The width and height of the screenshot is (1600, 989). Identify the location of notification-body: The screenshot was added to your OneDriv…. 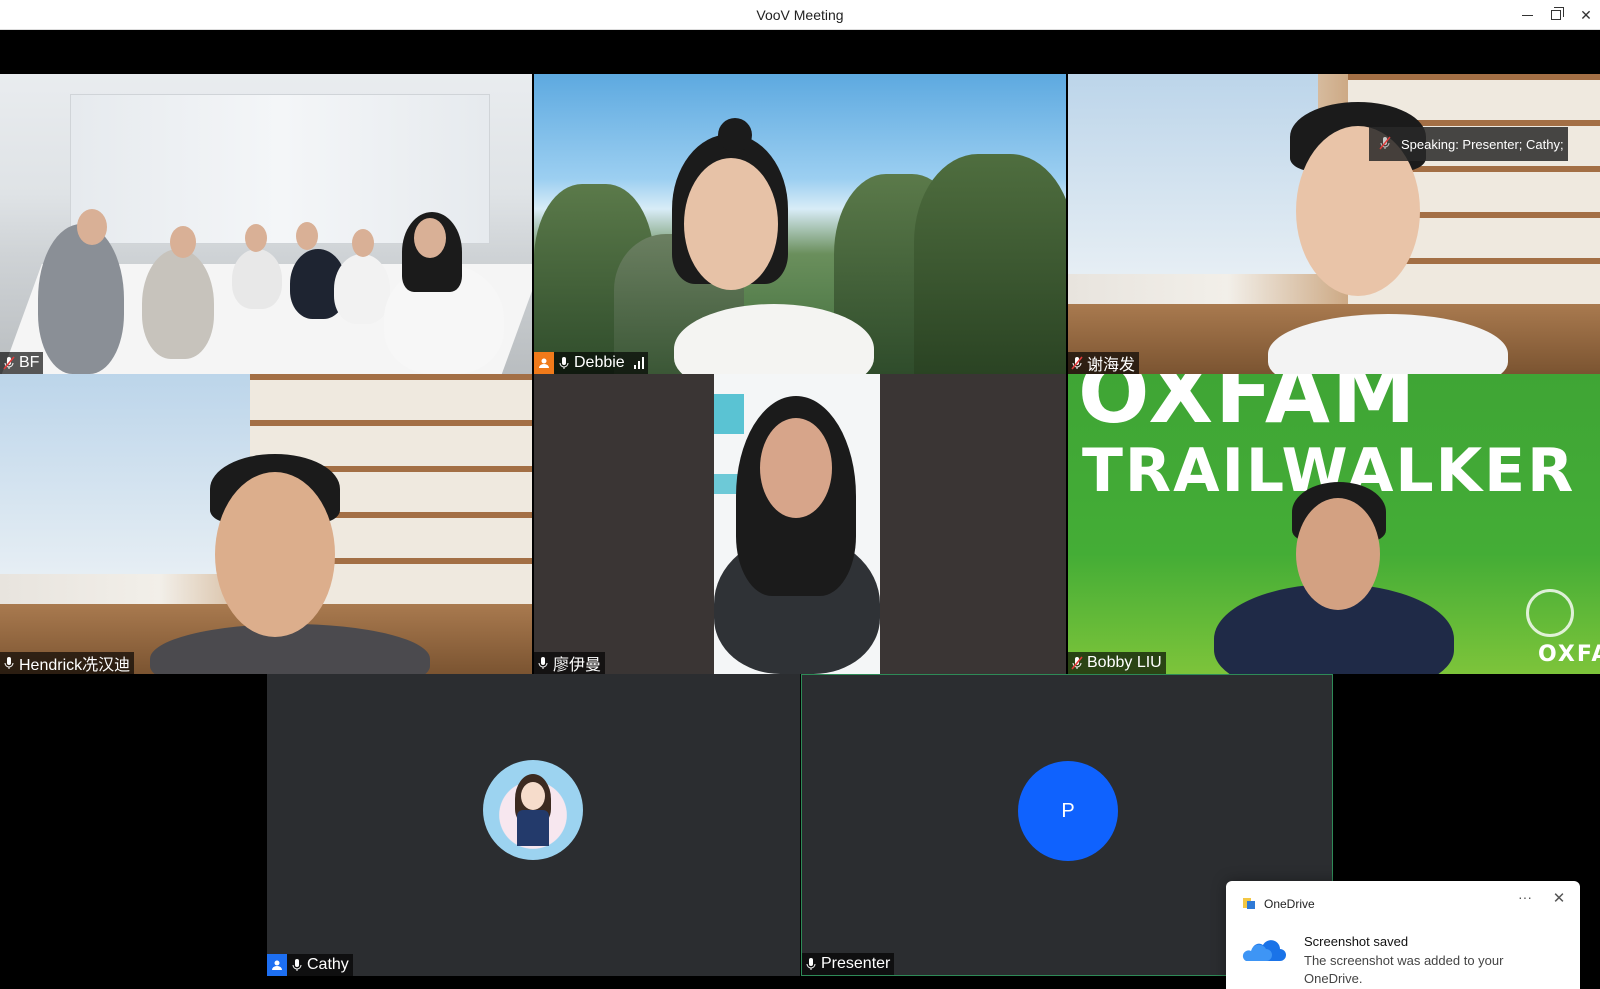
(1404, 969).